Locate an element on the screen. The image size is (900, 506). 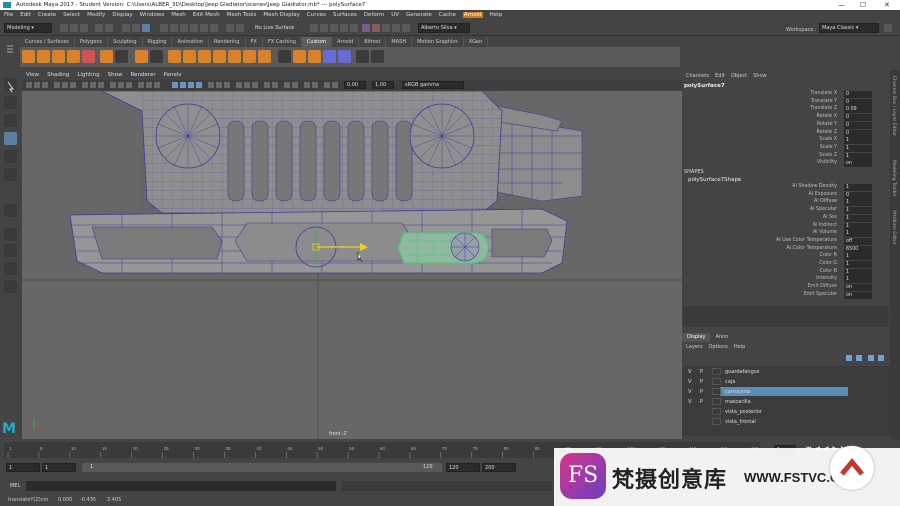
redo-icon is located at coordinates (109, 28).